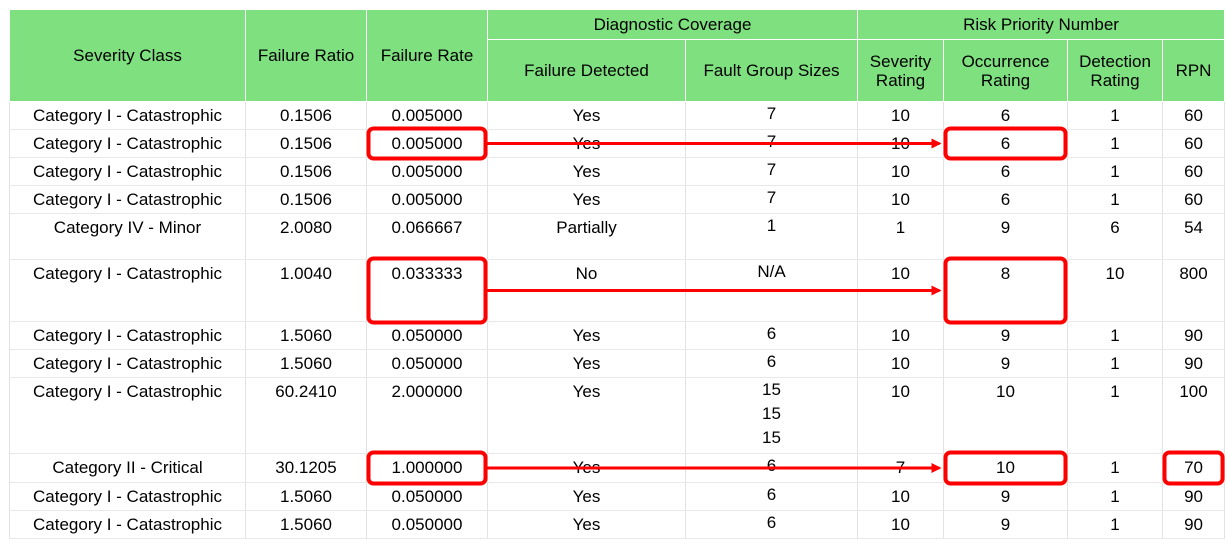 The image size is (1227, 554). I want to click on cell-rpn: 800, so click(1193, 290).